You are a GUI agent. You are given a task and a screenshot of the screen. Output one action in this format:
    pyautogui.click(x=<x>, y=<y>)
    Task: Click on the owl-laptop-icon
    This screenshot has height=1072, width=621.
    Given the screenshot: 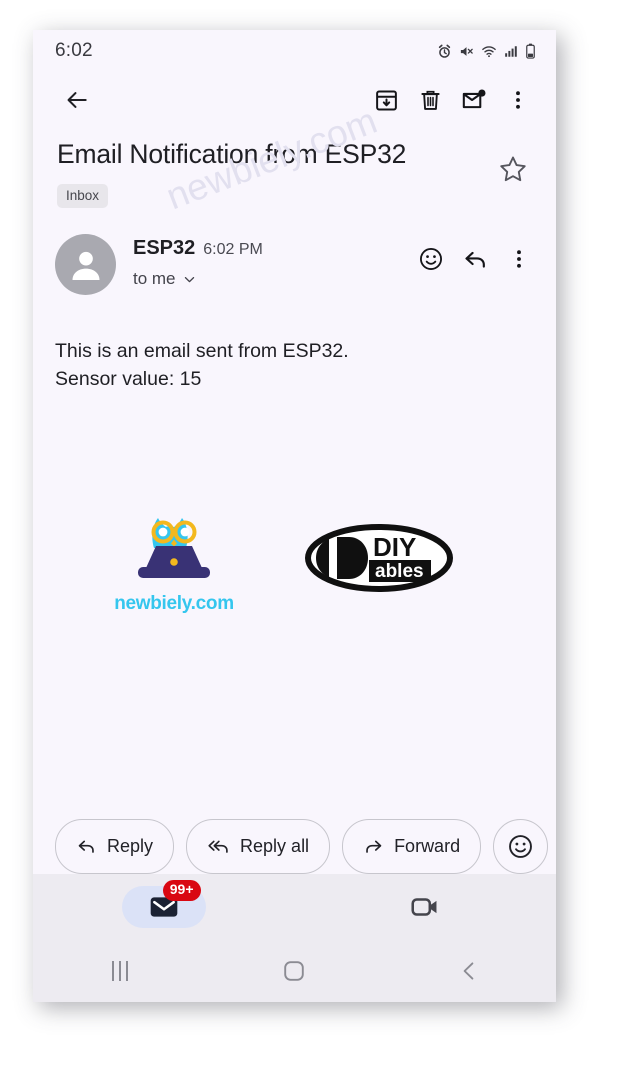 What is the action you would take?
    pyautogui.click(x=174, y=547)
    